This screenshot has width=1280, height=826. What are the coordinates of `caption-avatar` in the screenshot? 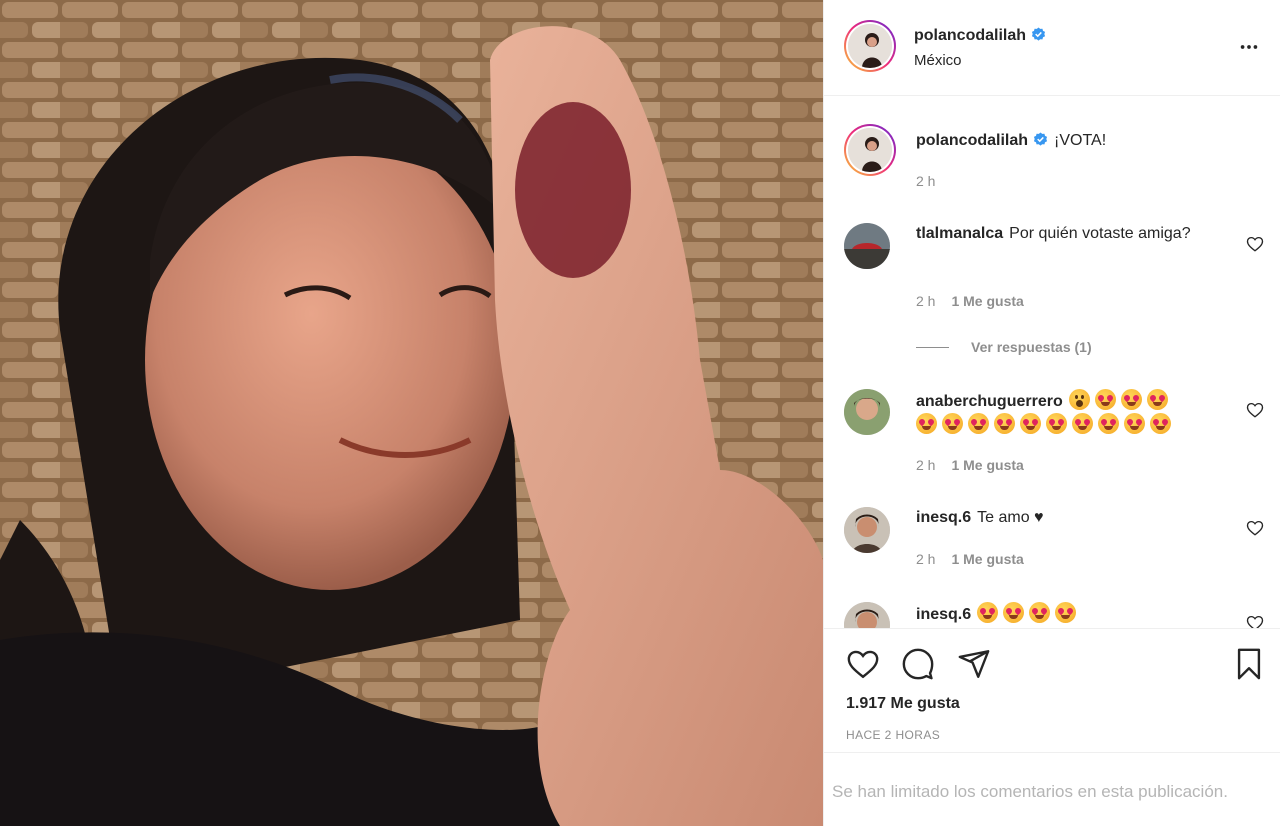 It's located at (870, 150).